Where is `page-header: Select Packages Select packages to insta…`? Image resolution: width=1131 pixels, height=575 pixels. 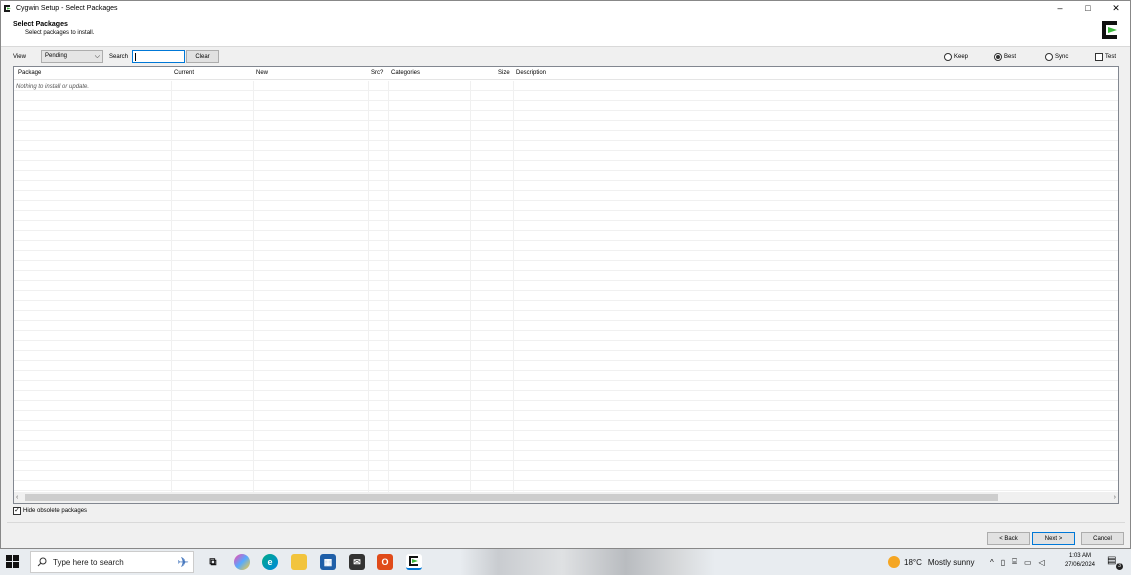 page-header: Select Packages Select packages to insta… is located at coordinates (565, 31).